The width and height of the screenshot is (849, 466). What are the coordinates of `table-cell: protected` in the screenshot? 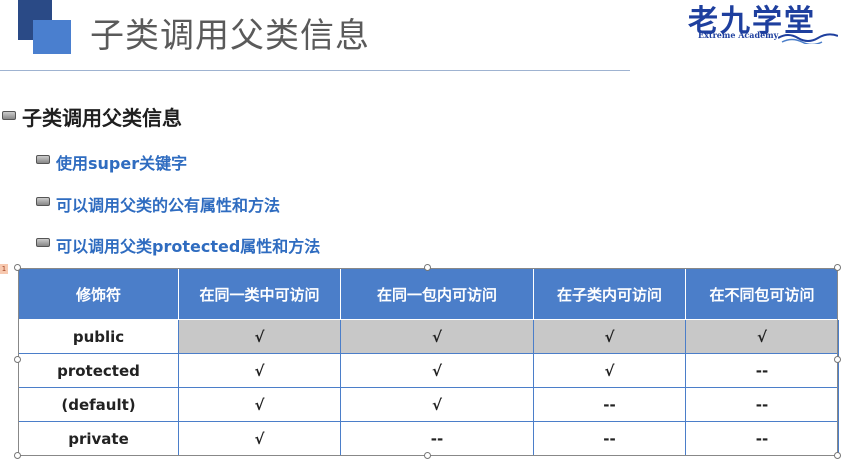 It's located at (98, 370).